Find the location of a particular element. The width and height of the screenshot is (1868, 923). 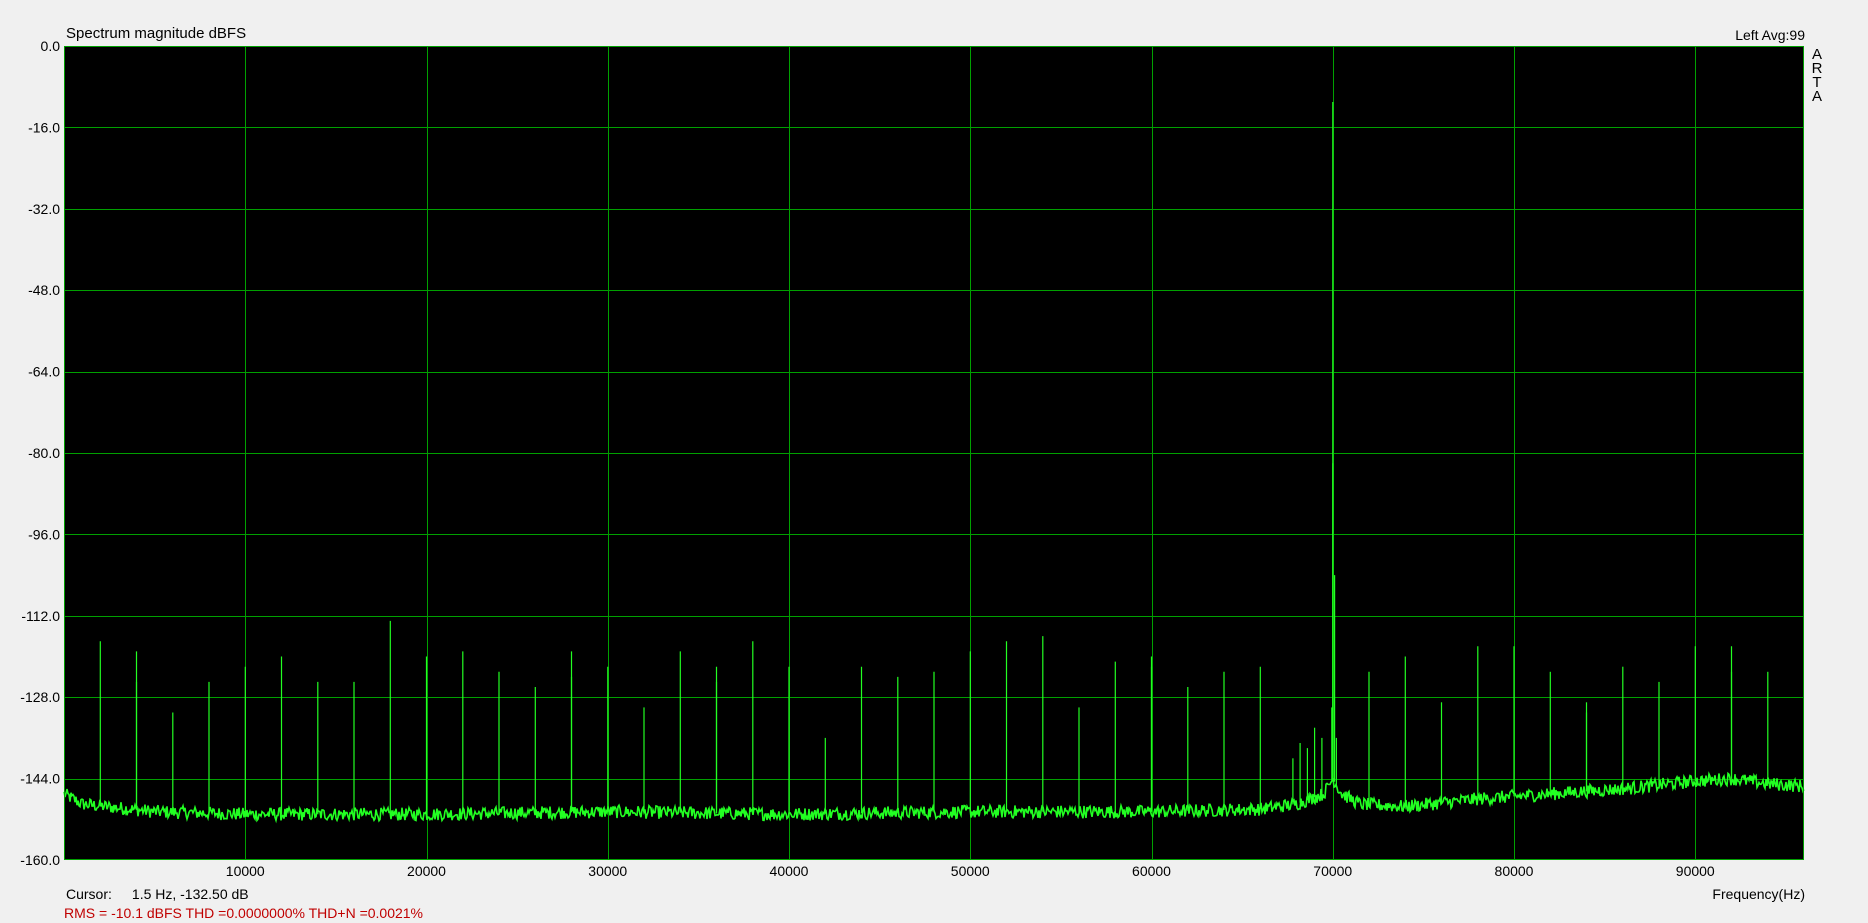

y-tick-label: -64.0 is located at coordinates (44, 372).